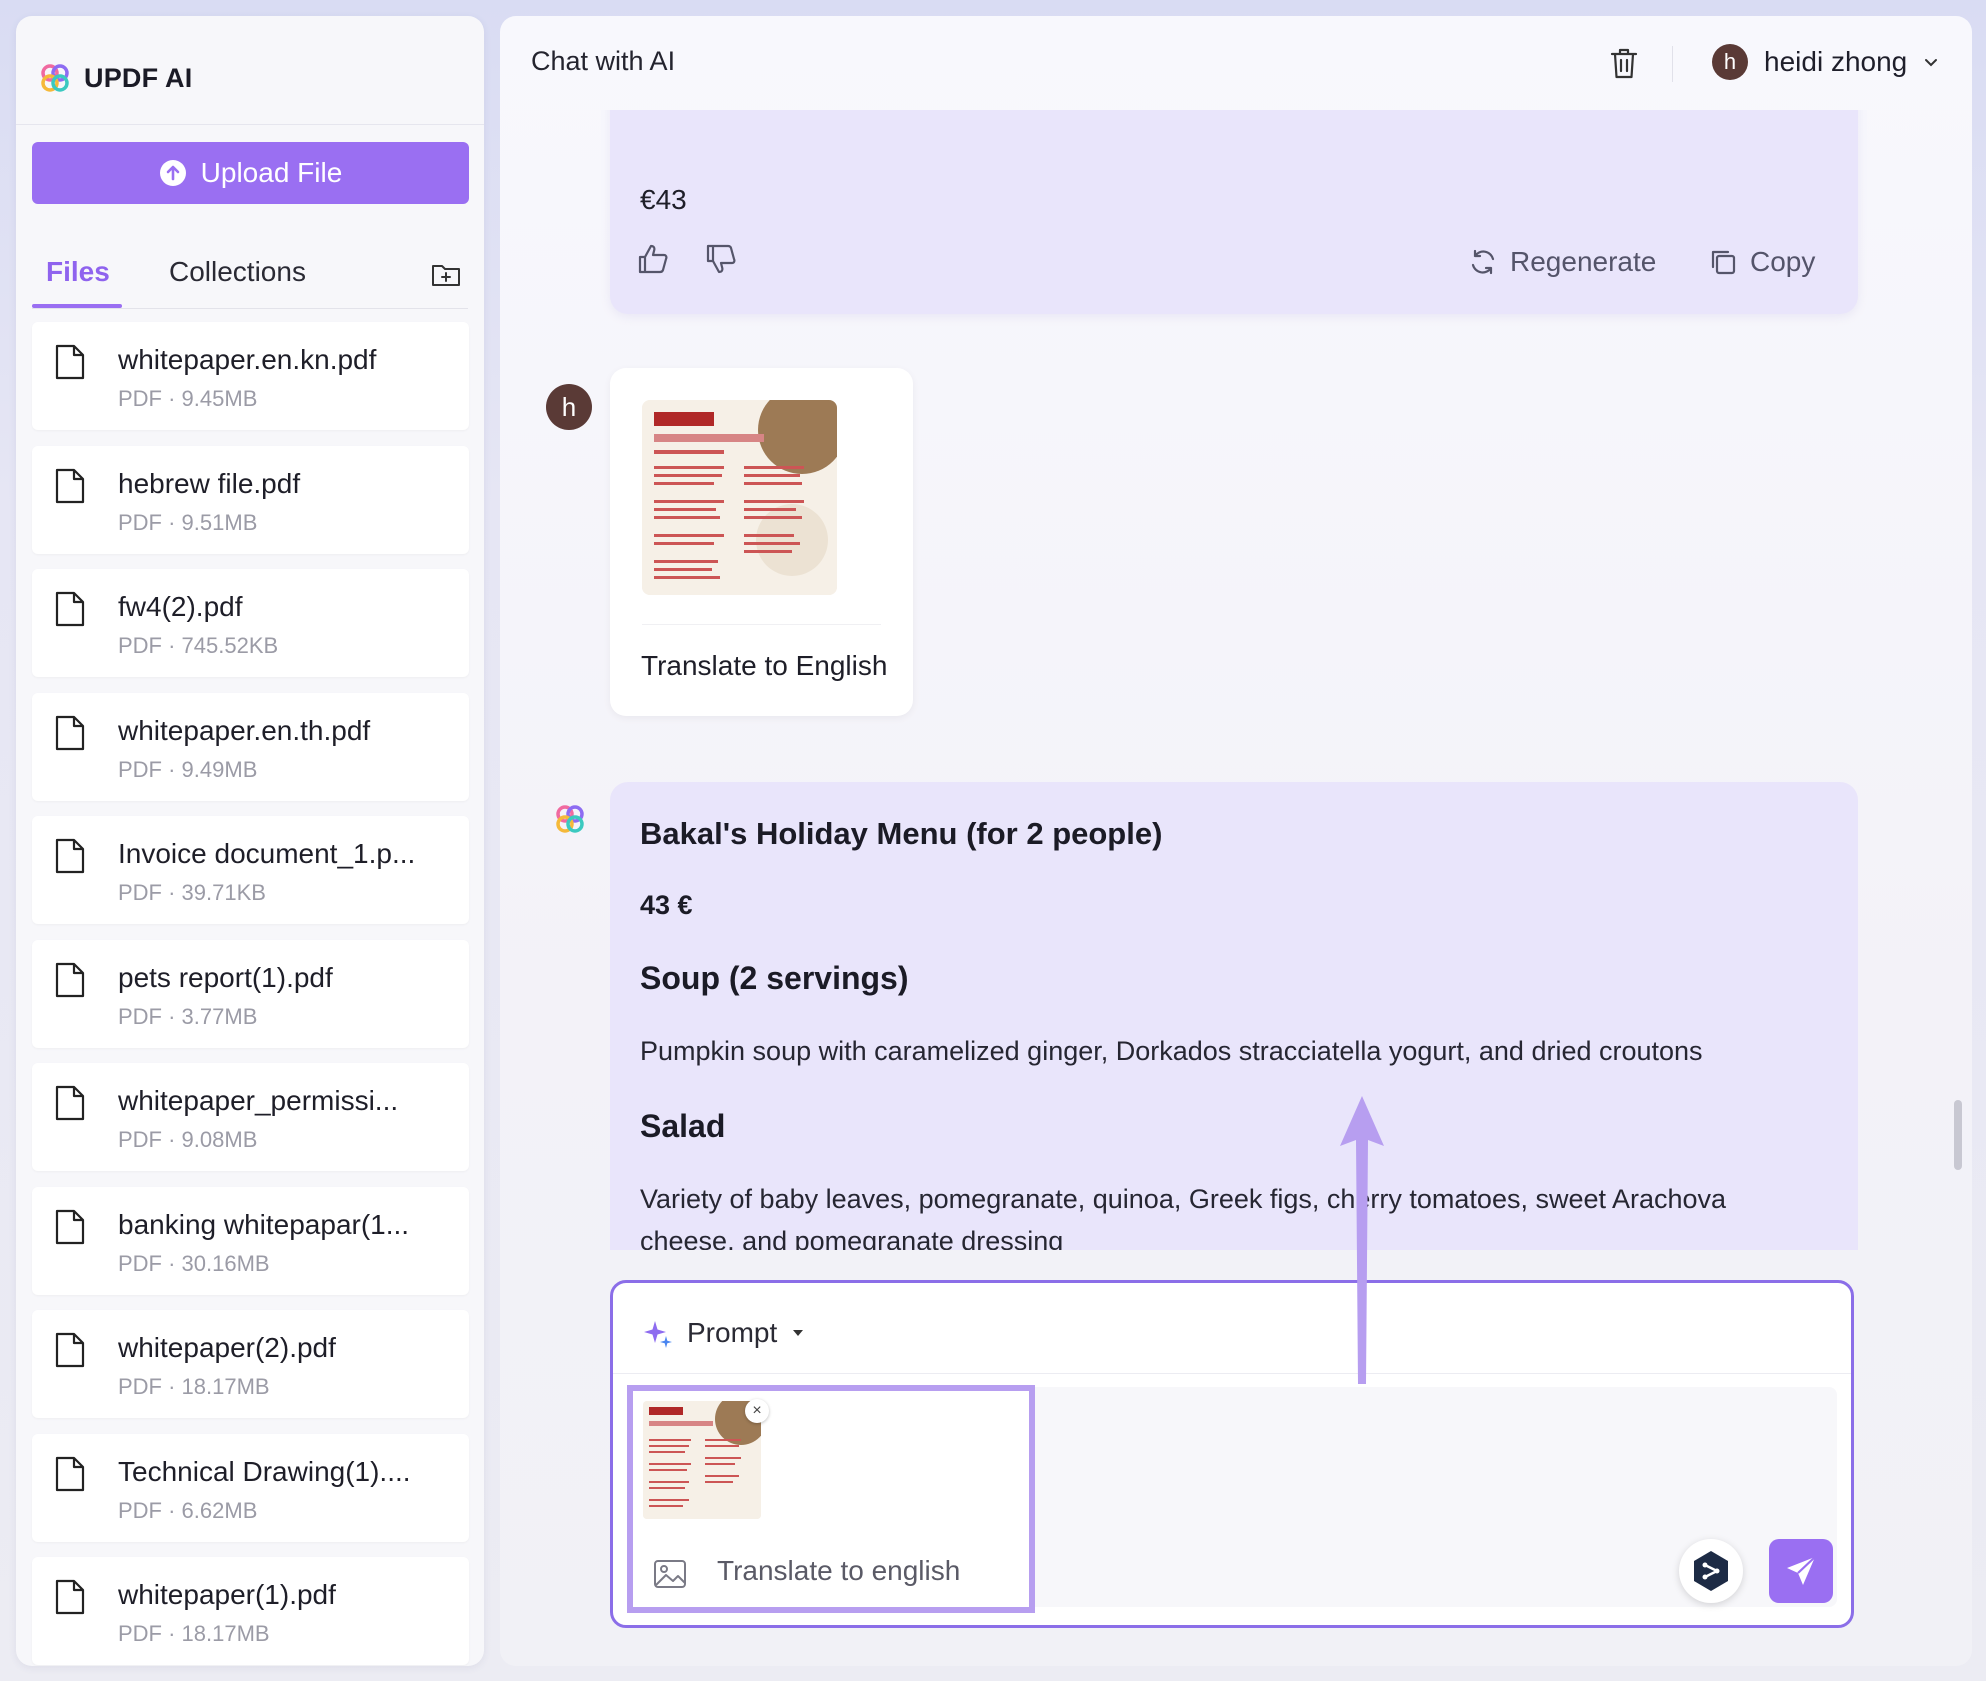 The height and width of the screenshot is (1681, 1986). Describe the element at coordinates (250, 623) in the screenshot. I see `file-item: fw4(2).pdf PDF · 745.52KB` at that location.